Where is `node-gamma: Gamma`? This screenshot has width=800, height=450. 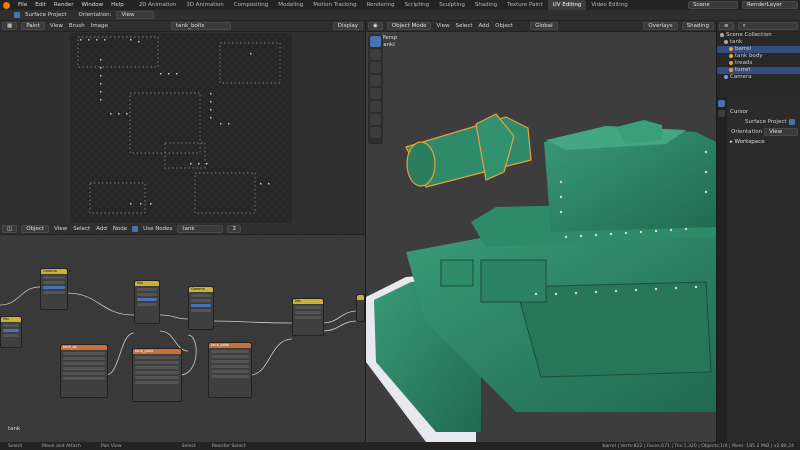
node-gamma: Gamma is located at coordinates (54, 289).